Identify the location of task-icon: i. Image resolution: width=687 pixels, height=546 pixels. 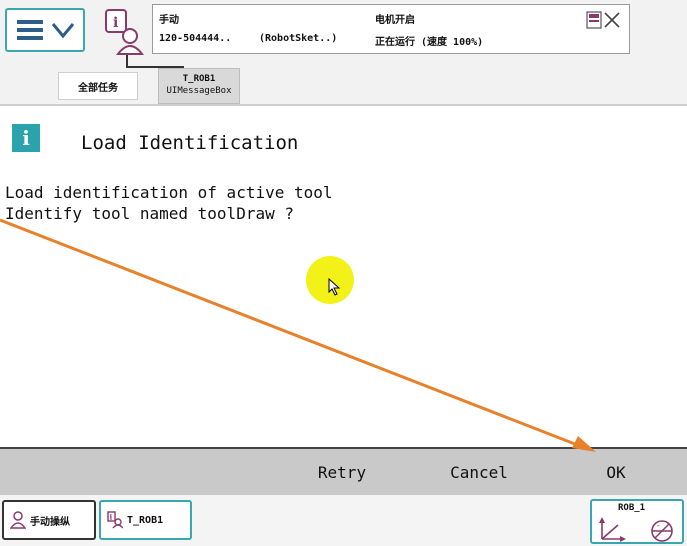
(115, 520).